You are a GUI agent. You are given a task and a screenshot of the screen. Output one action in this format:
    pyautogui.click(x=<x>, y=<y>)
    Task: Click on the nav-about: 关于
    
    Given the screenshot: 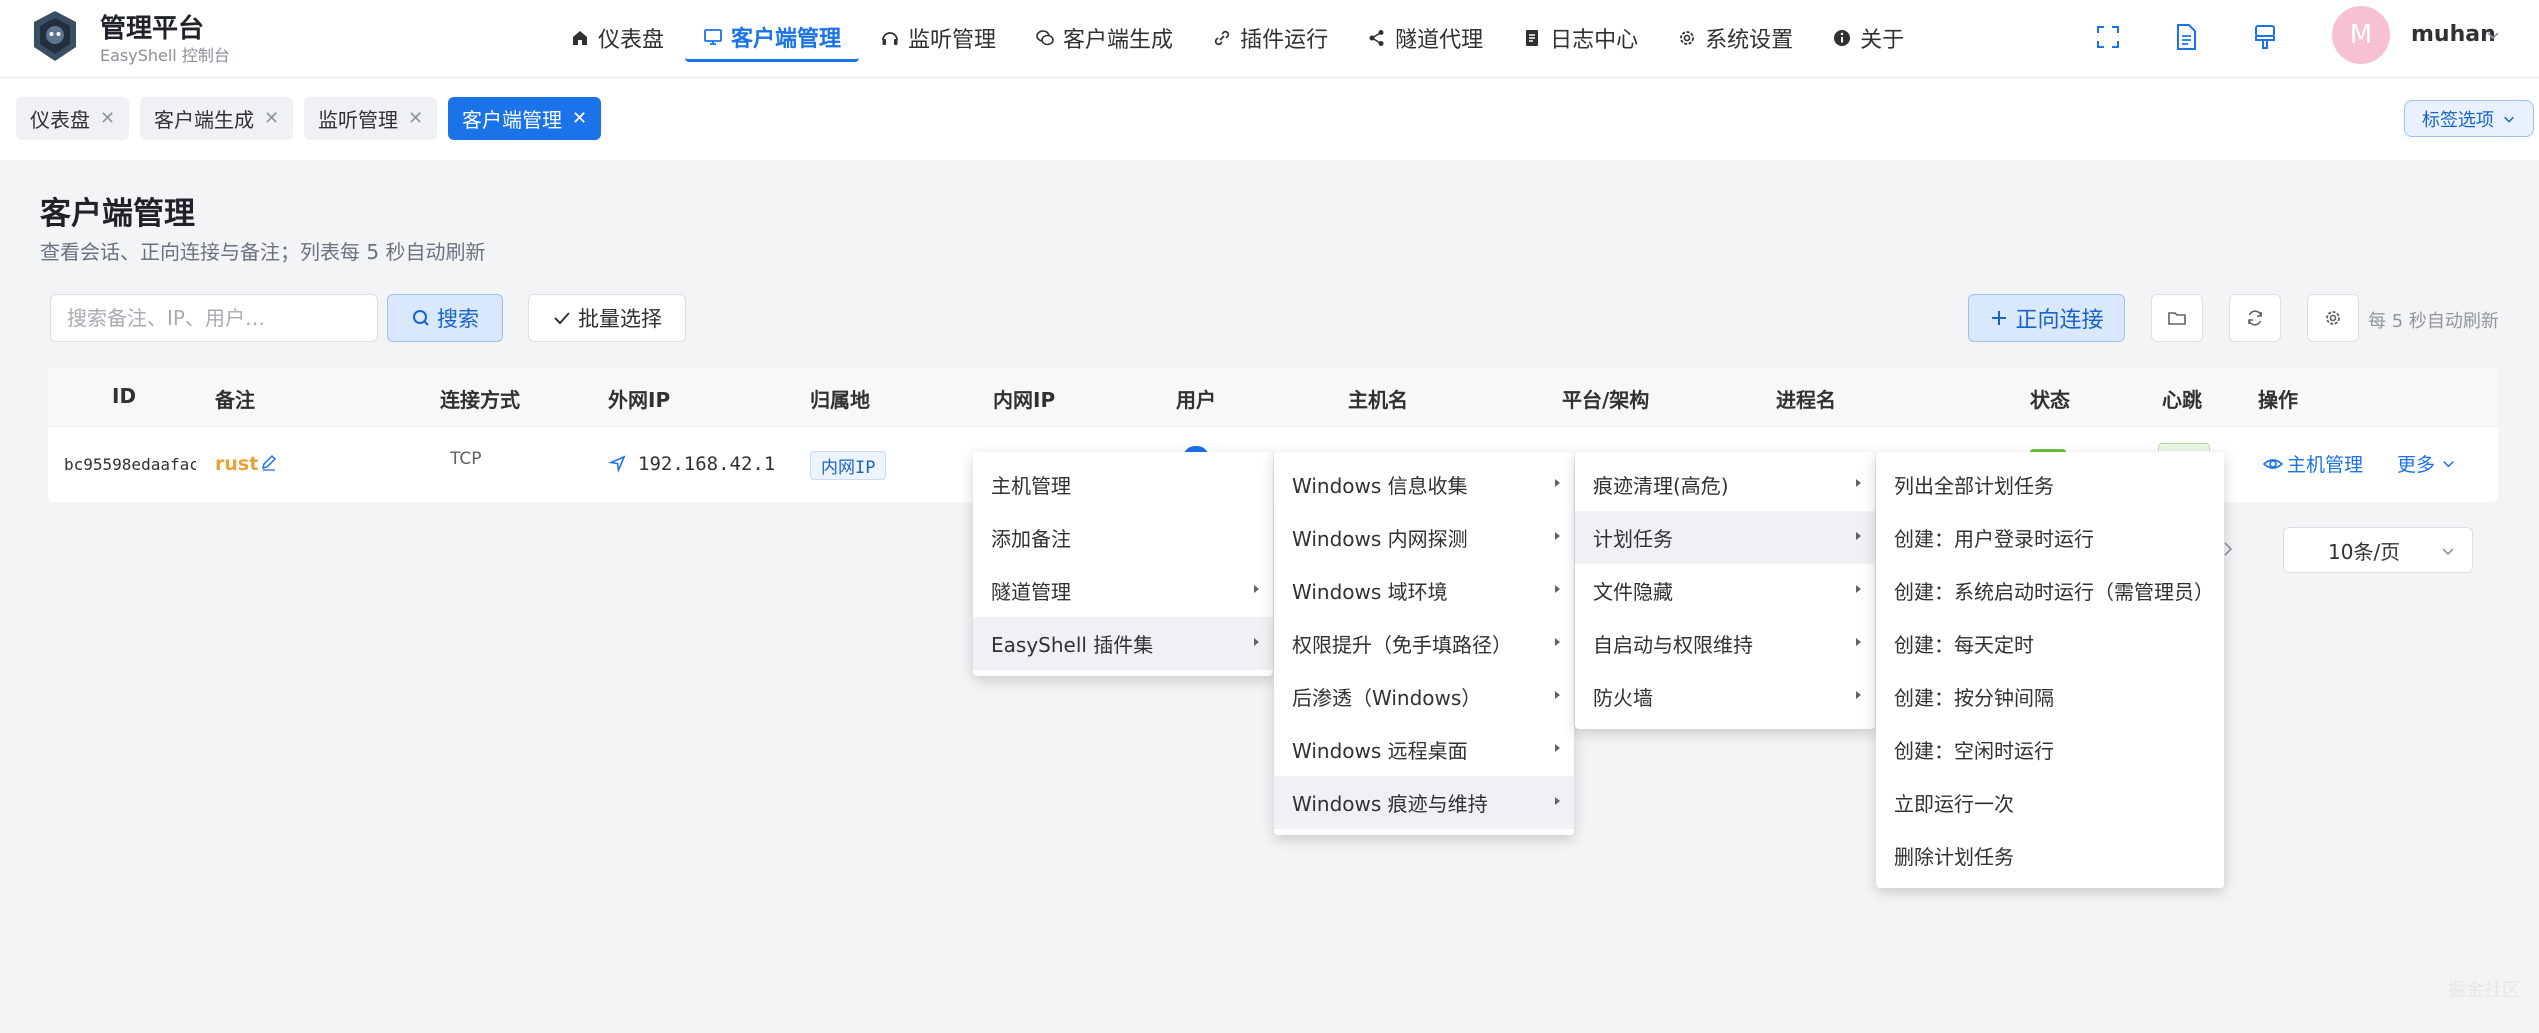 What is the action you would take?
    pyautogui.click(x=1868, y=38)
    